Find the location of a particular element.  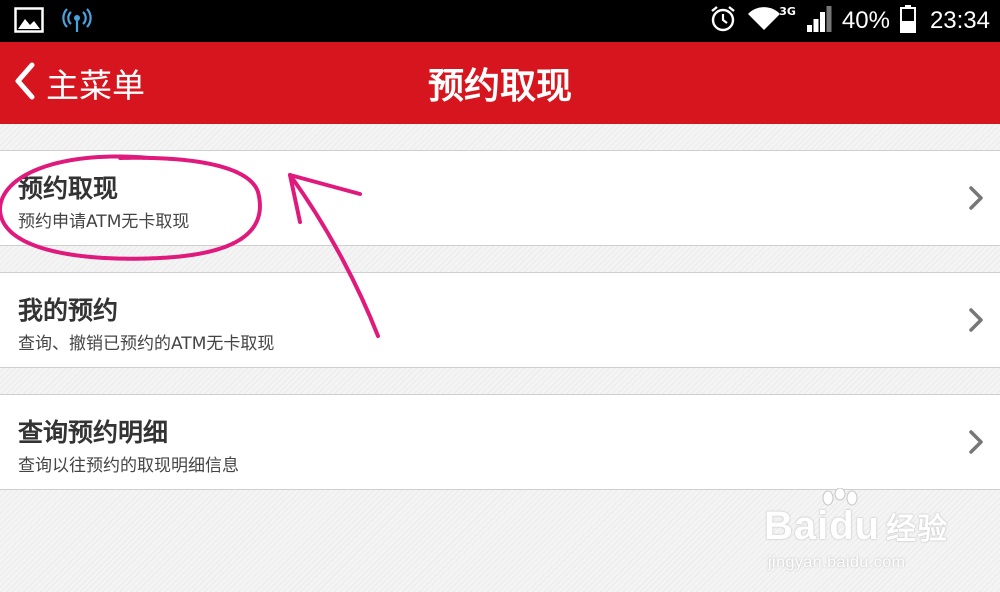

battery-percent: 40% is located at coordinates (865, 20).